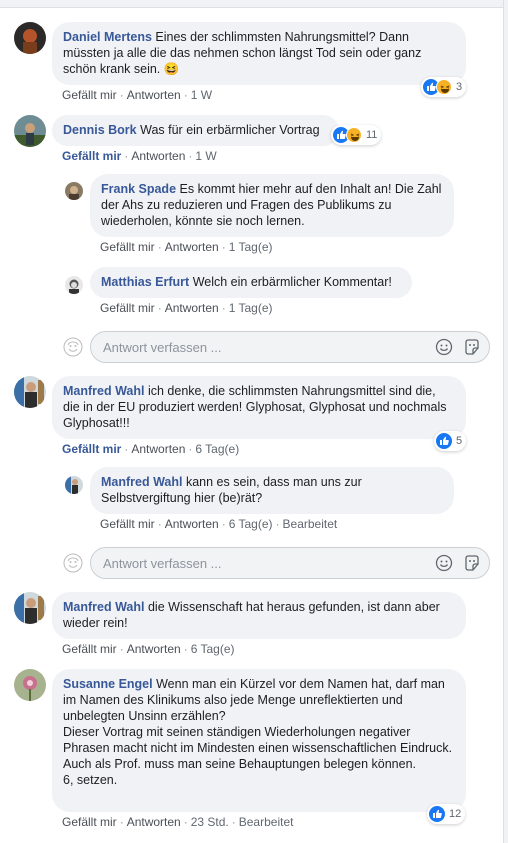  Describe the element at coordinates (292, 282) in the screenshot. I see `comment-text: Welch ein erbärmlicher Kommentar!` at that location.